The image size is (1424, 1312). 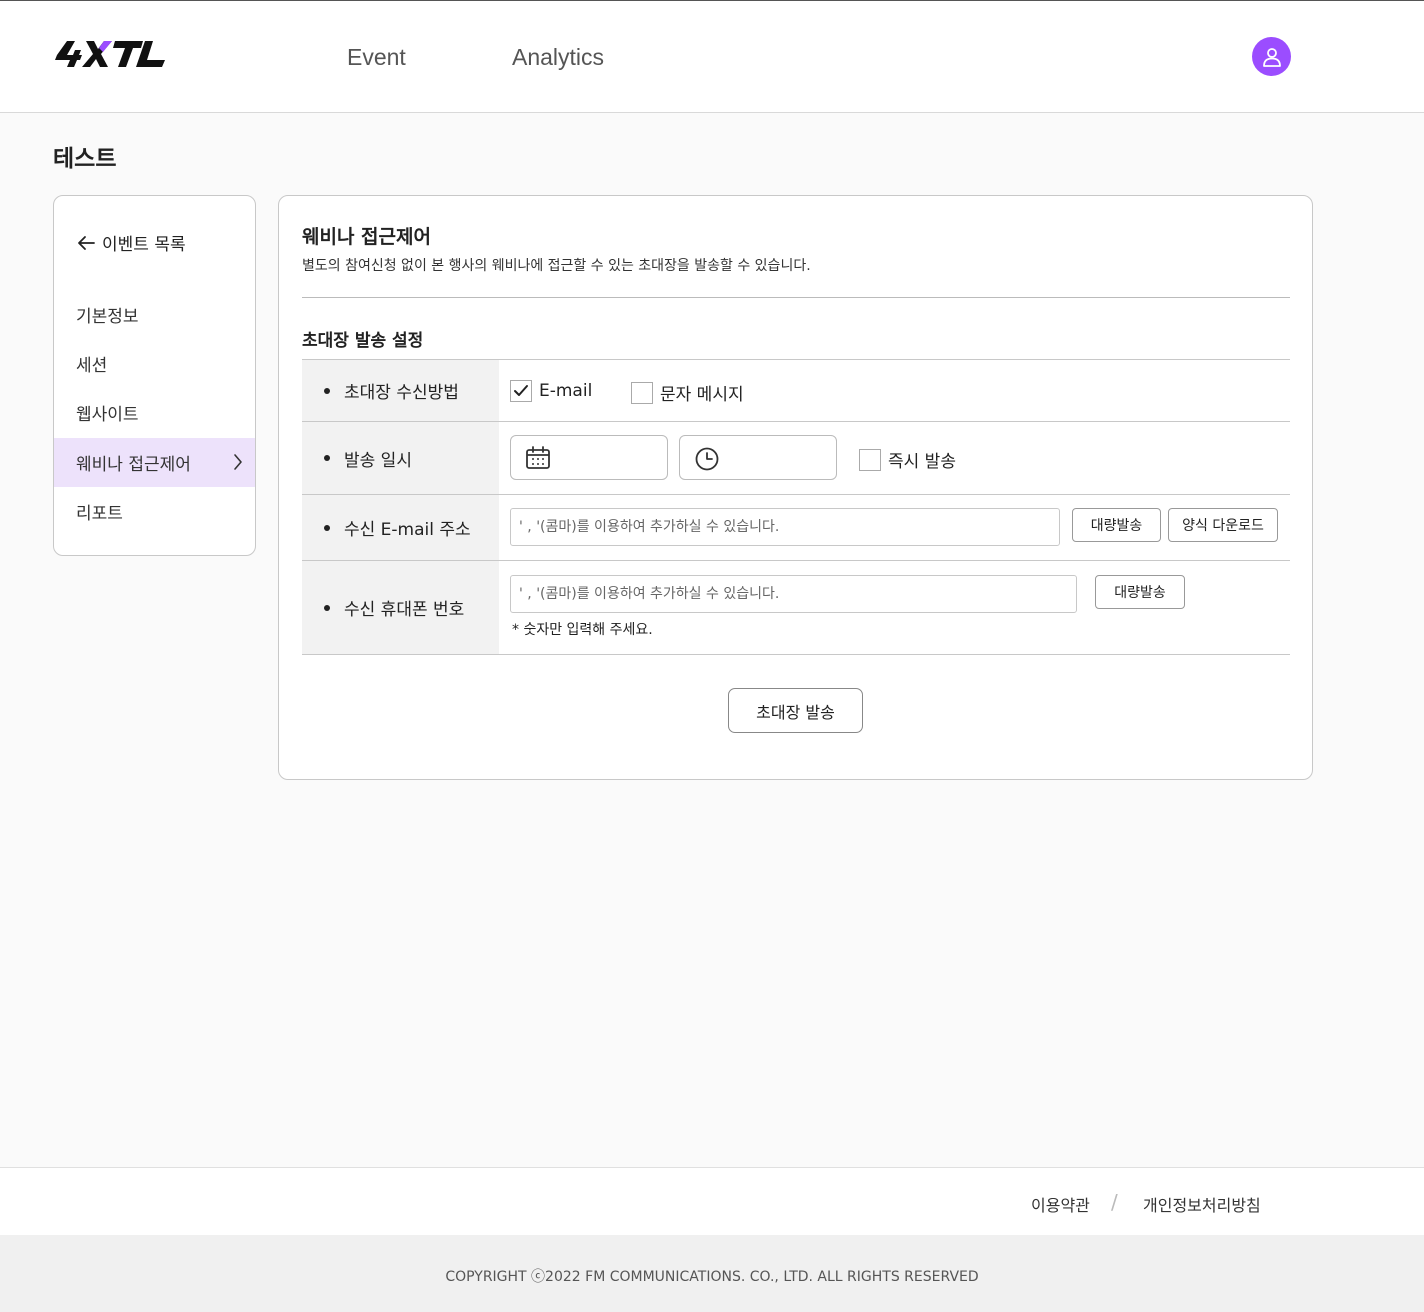 What do you see at coordinates (758, 457) in the screenshot?
I see `time-picker` at bounding box center [758, 457].